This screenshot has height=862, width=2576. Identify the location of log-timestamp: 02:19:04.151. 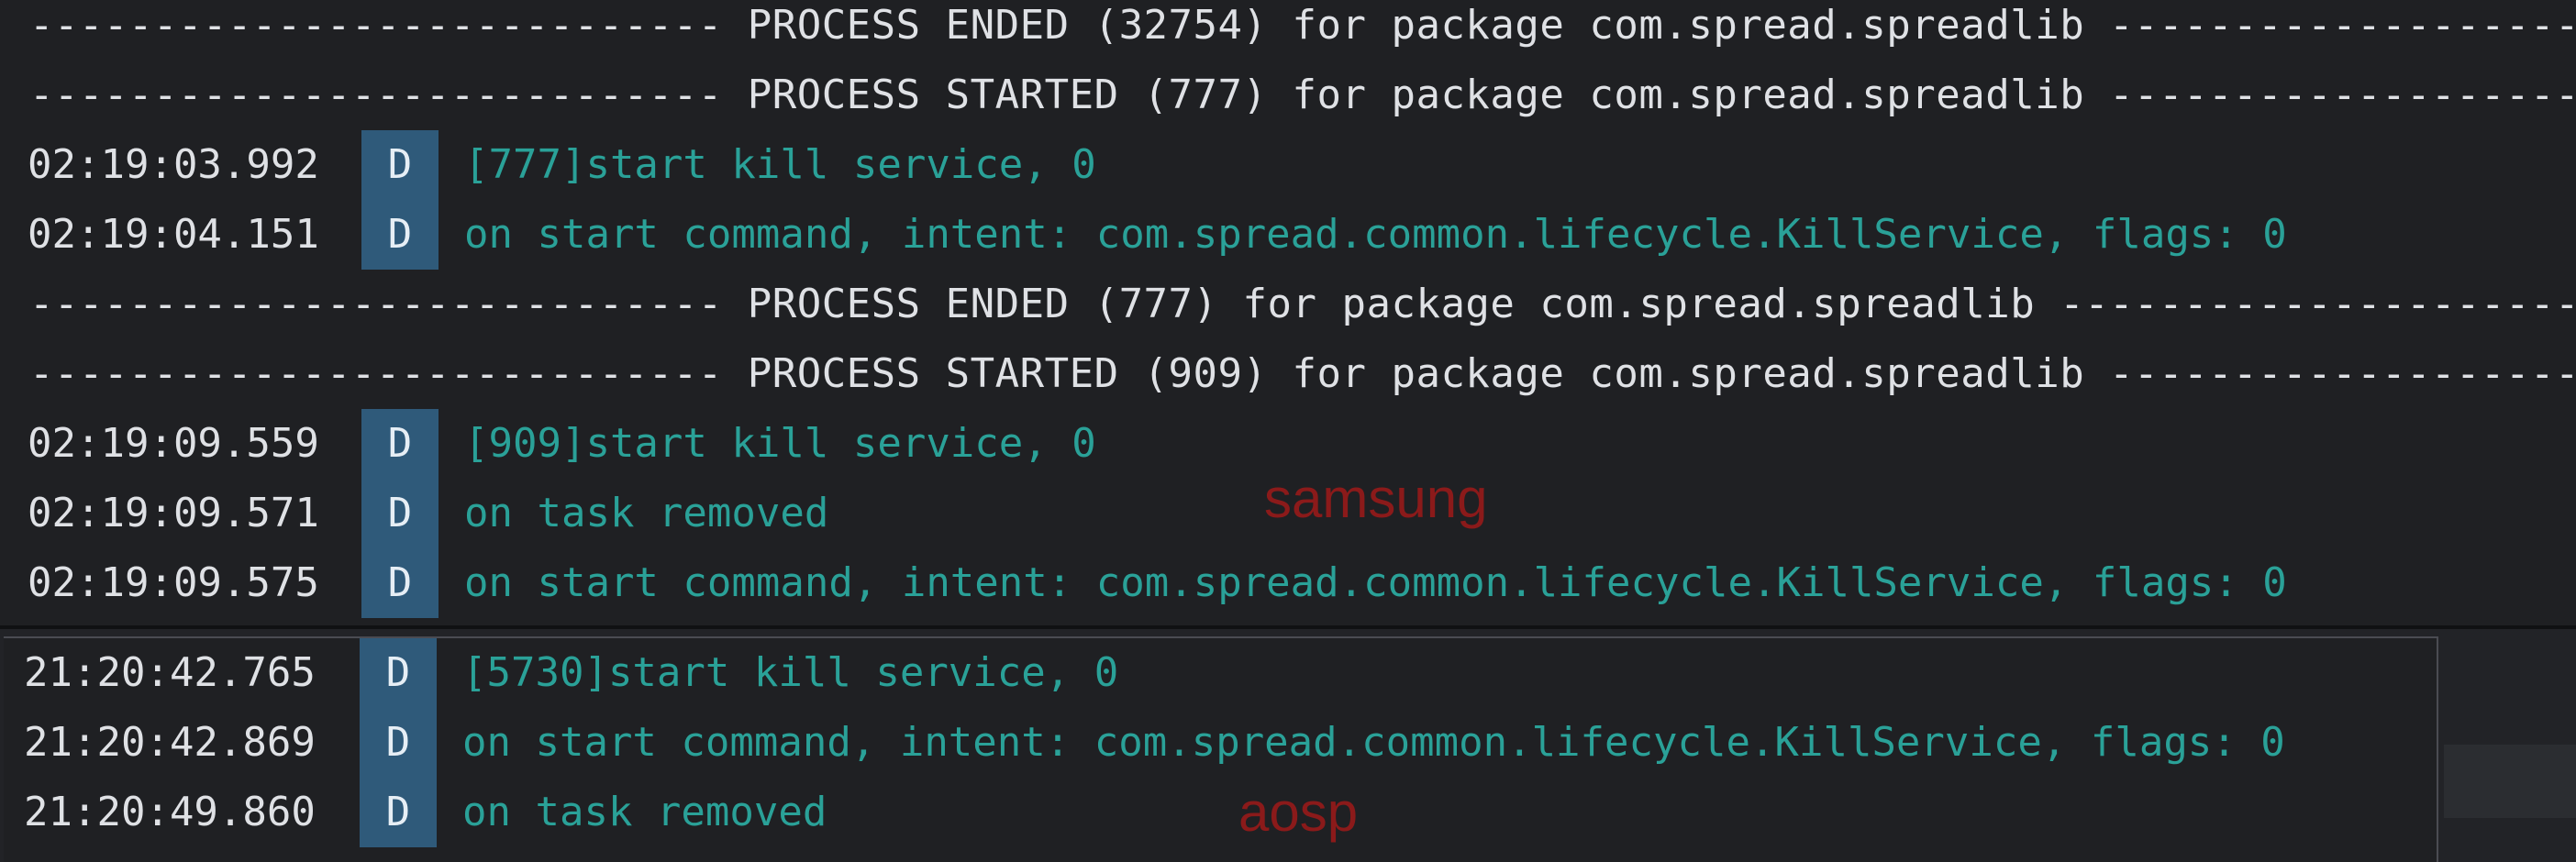
(173, 234).